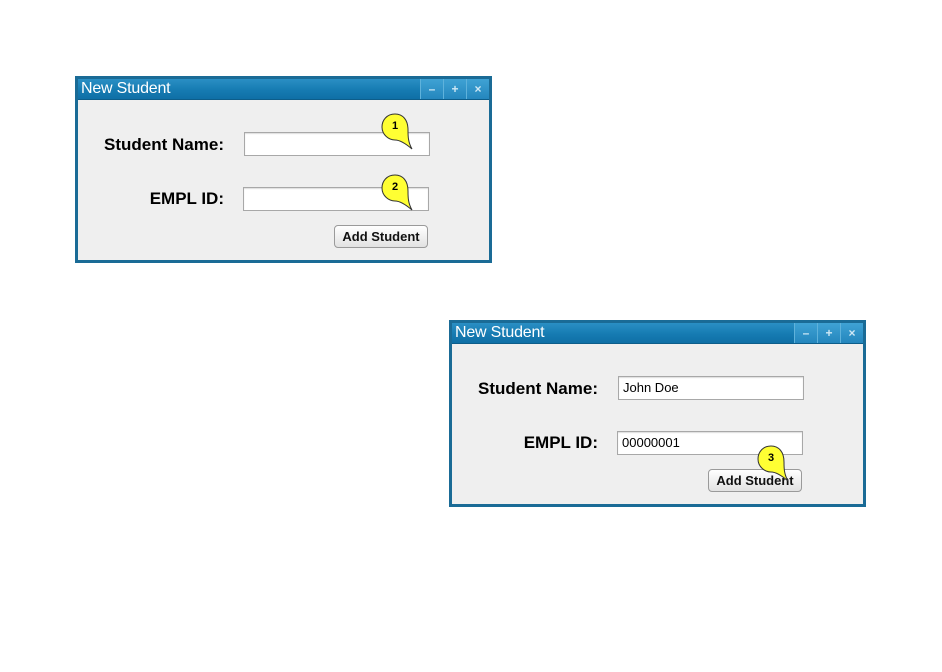  I want to click on callout-marker-2: 2, so click(399, 193).